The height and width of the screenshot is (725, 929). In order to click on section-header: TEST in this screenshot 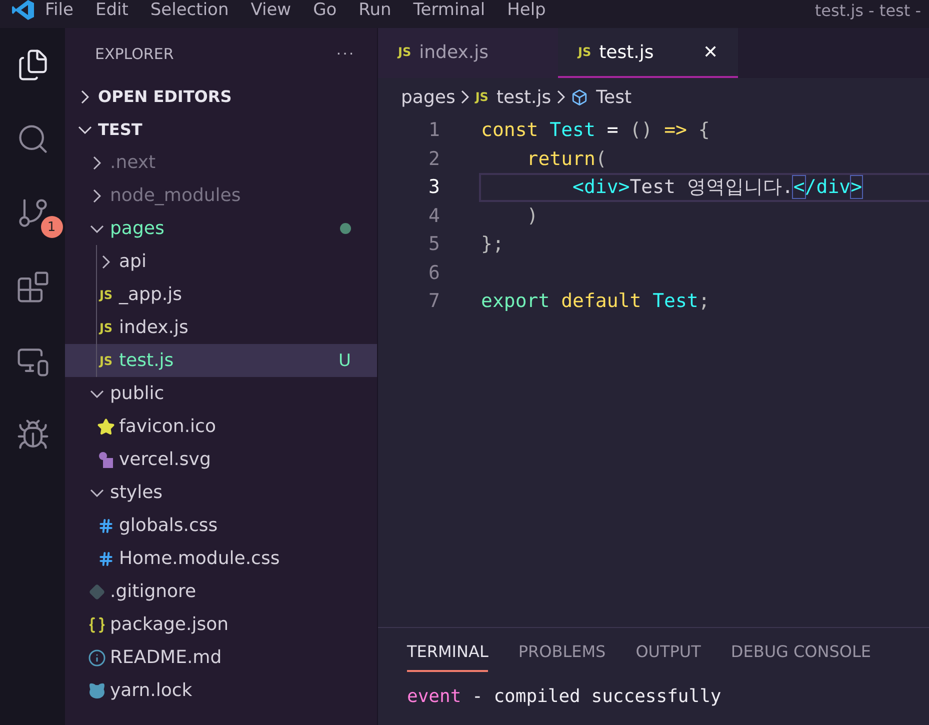, I will do `click(221, 129)`.